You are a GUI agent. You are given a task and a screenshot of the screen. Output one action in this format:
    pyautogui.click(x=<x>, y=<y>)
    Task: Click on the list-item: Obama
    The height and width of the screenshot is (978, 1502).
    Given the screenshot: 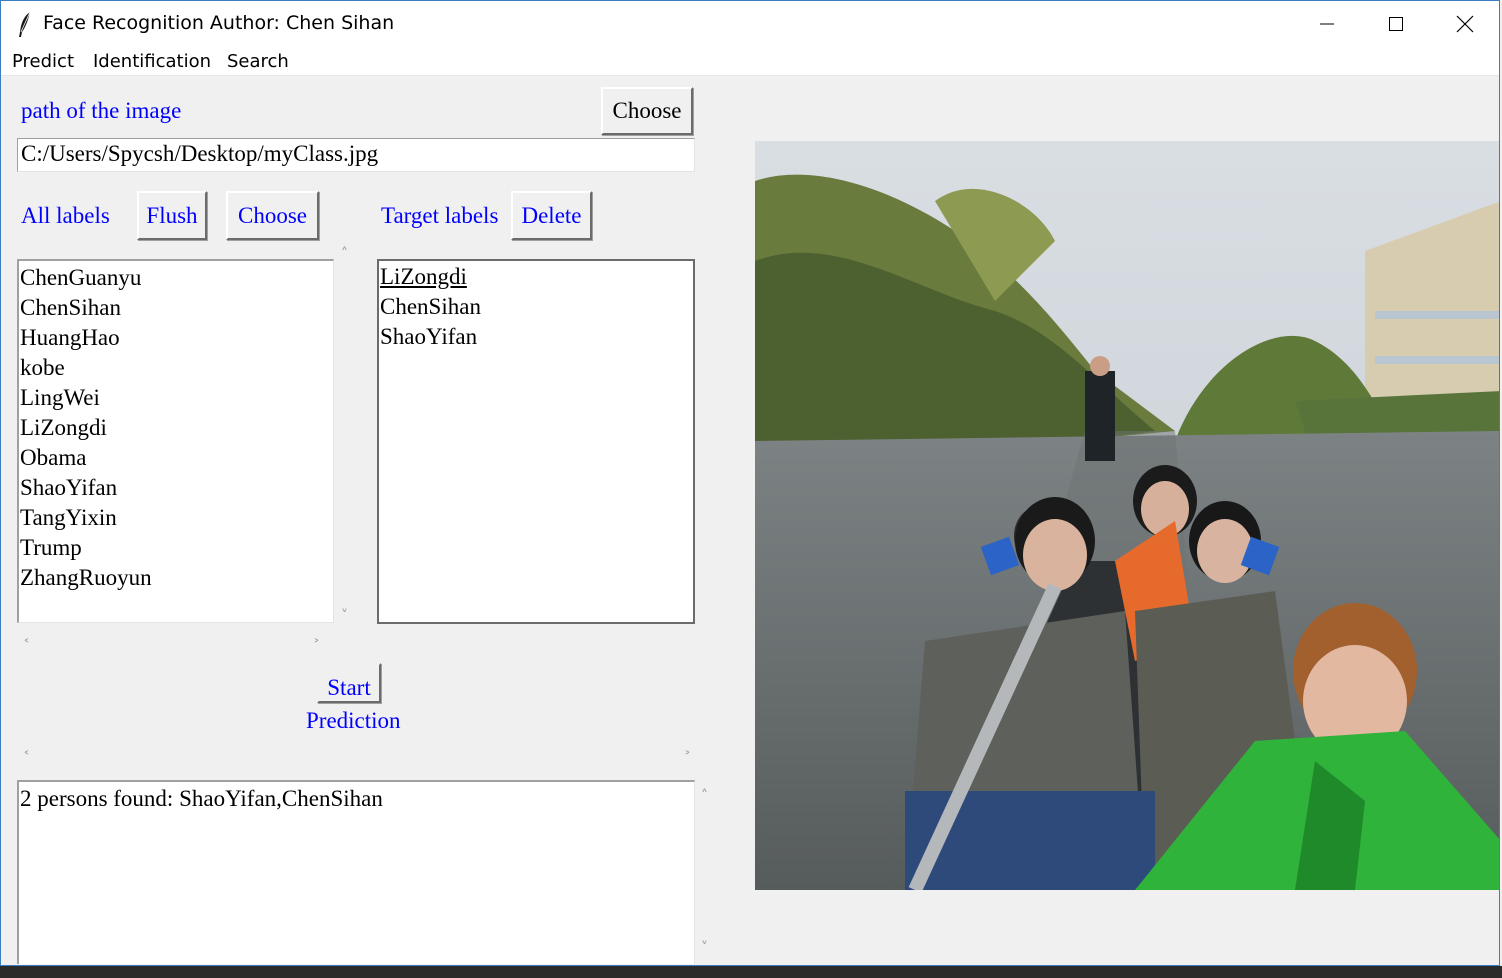 What is the action you would take?
    pyautogui.click(x=176, y=458)
    